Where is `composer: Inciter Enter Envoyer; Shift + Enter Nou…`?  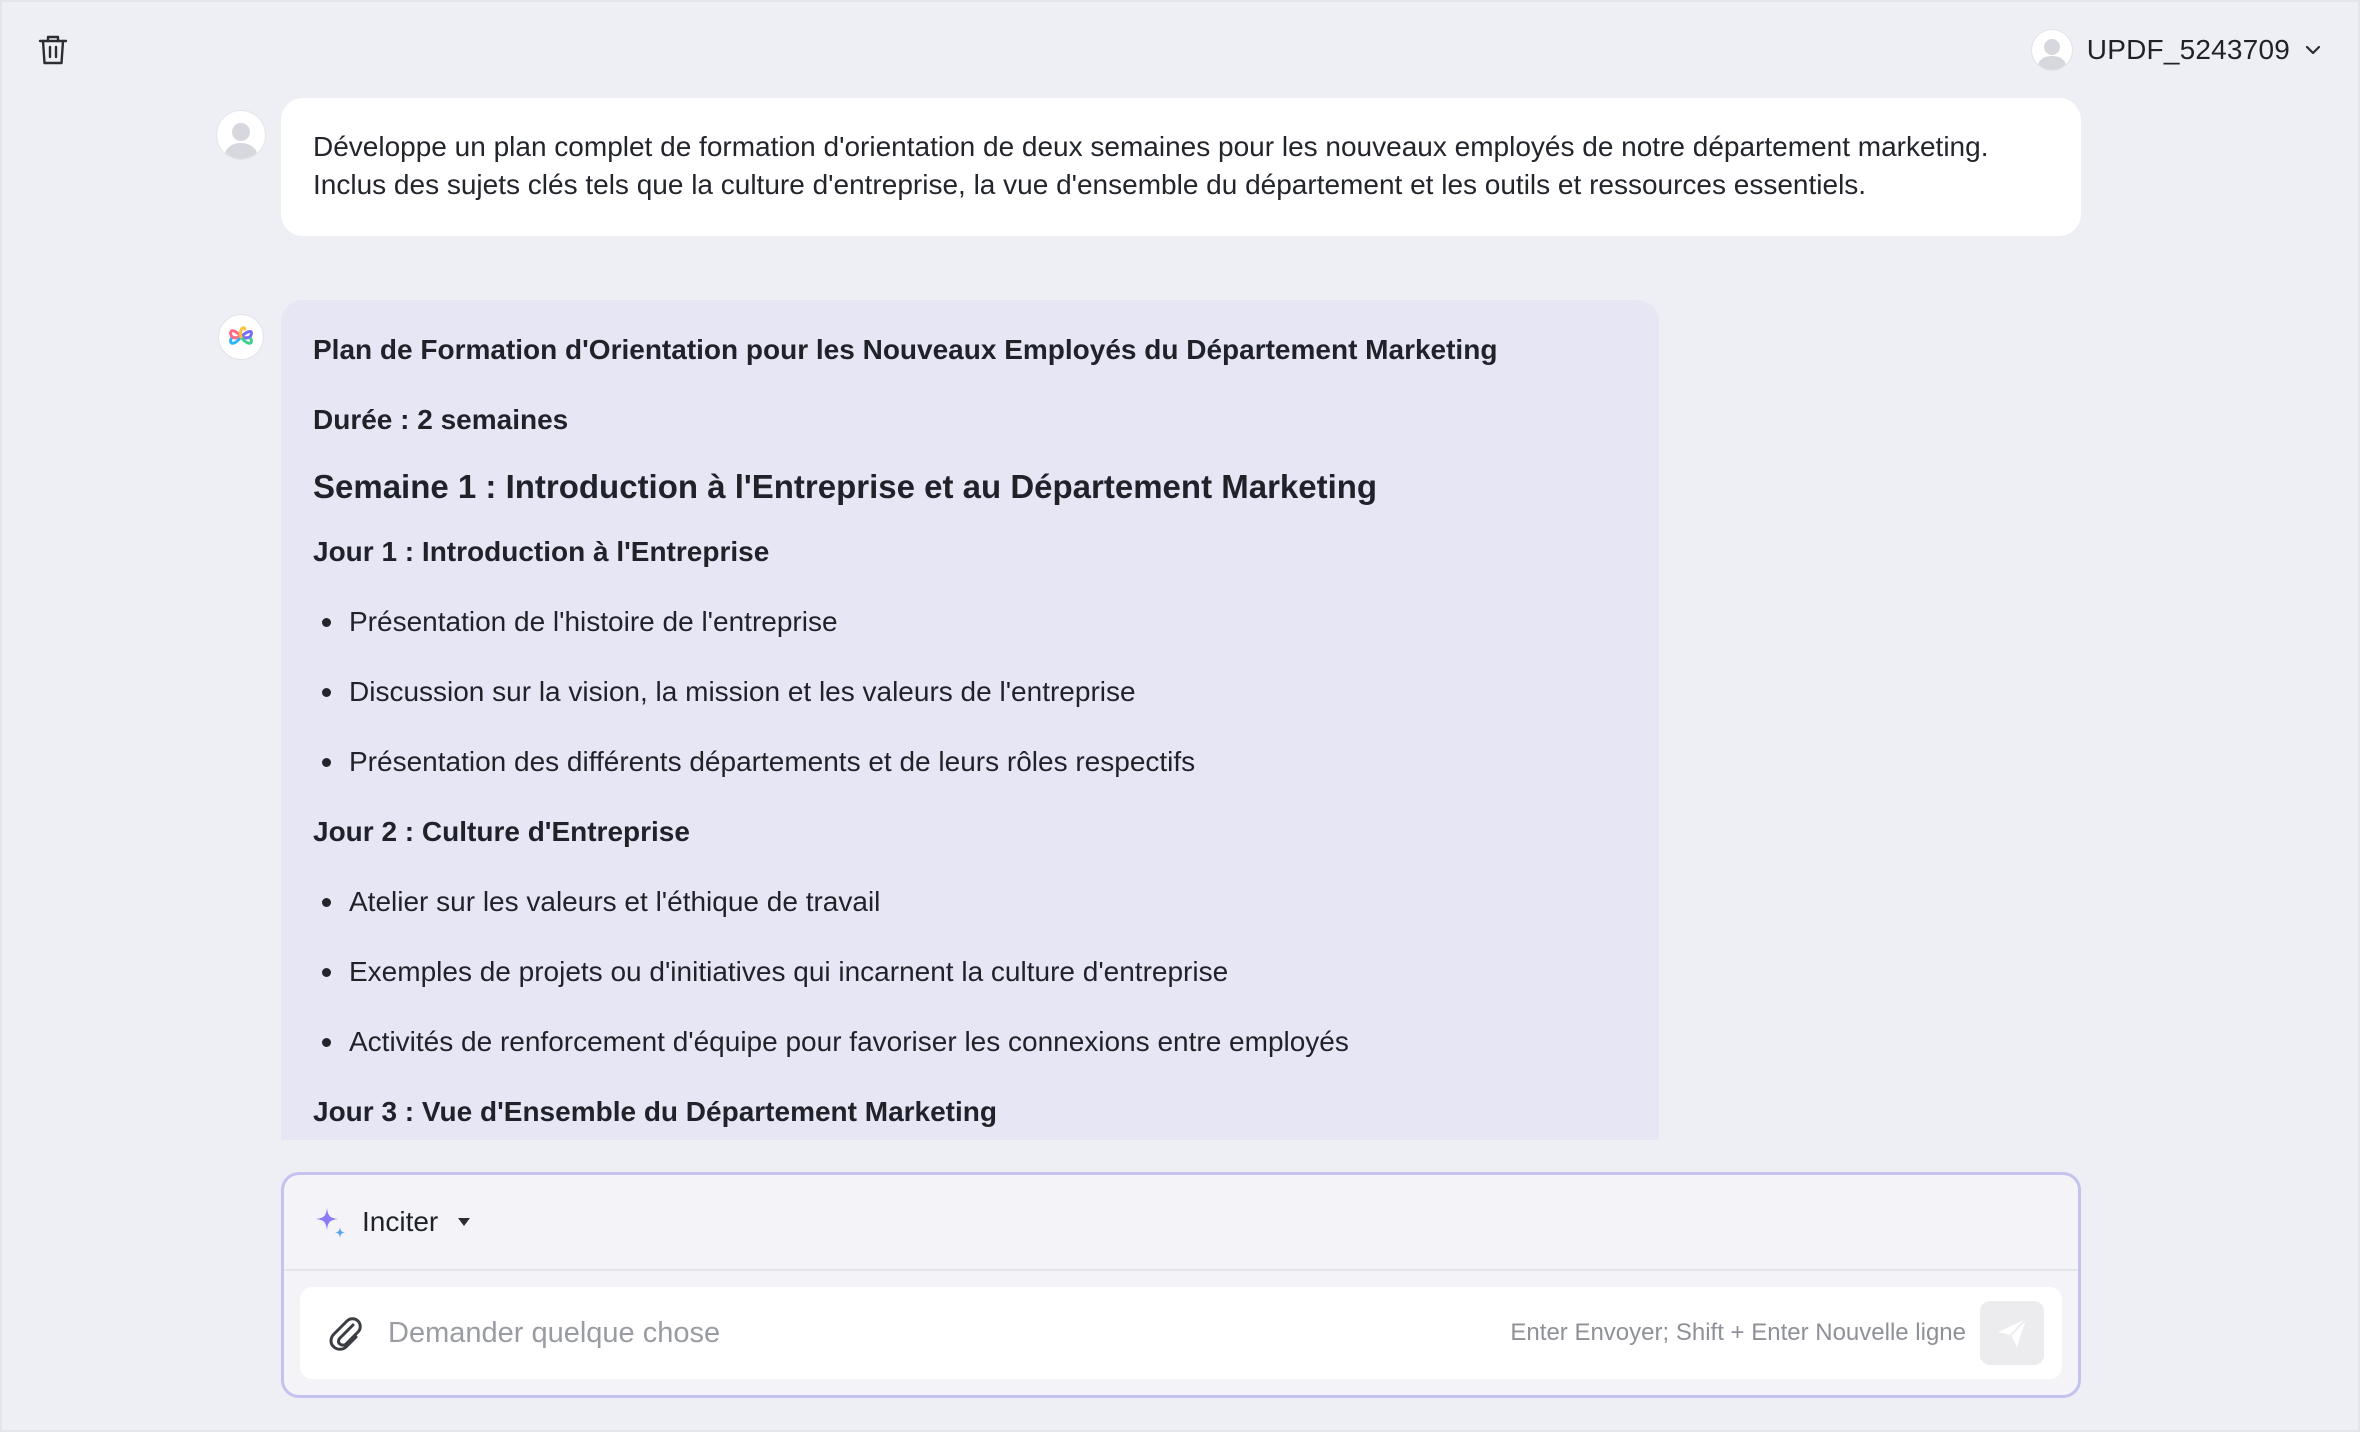
composer: Inciter Enter Envoyer; Shift + Enter Nou… is located at coordinates (1181, 1285).